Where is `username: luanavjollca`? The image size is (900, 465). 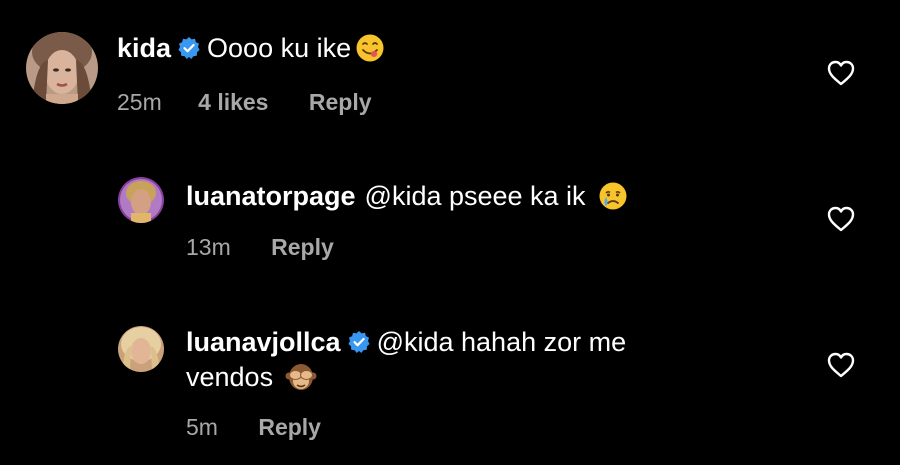
username: luanavjollca is located at coordinates (263, 342).